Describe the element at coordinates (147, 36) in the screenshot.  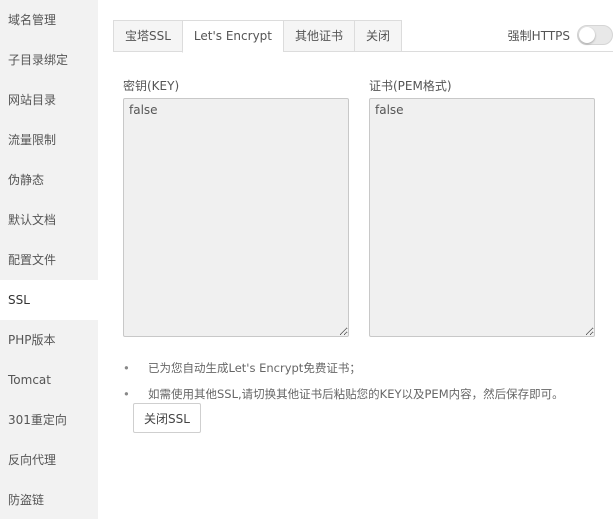
I see `tab-bt-ssl: 宝塔SSL` at that location.